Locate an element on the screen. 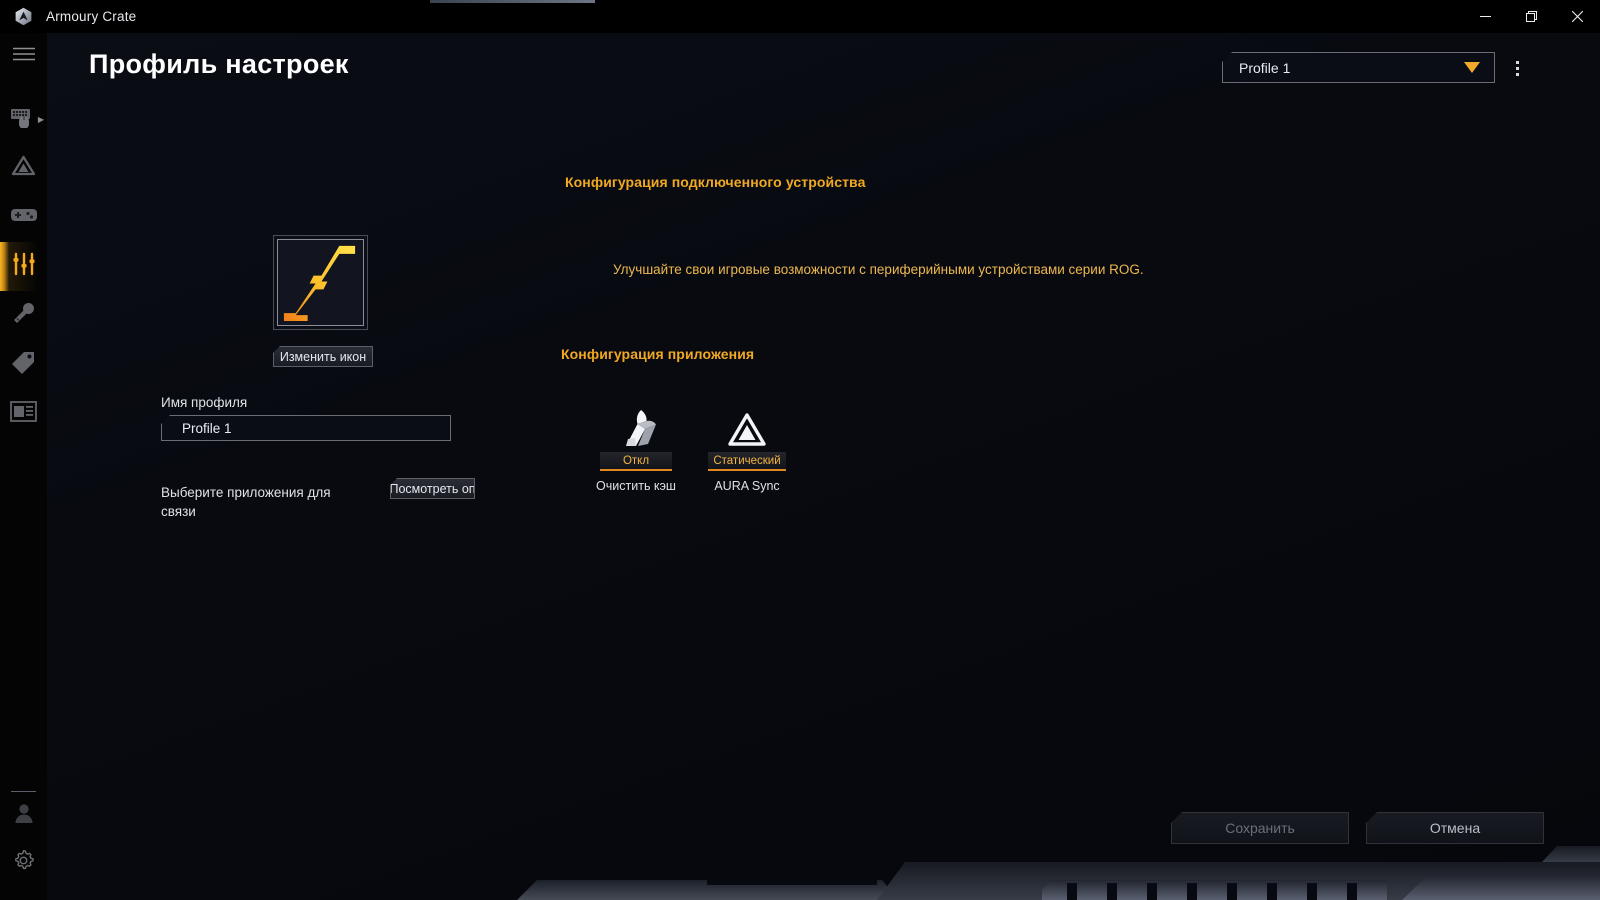  profile-name-label: Имя профиля is located at coordinates (204, 402).